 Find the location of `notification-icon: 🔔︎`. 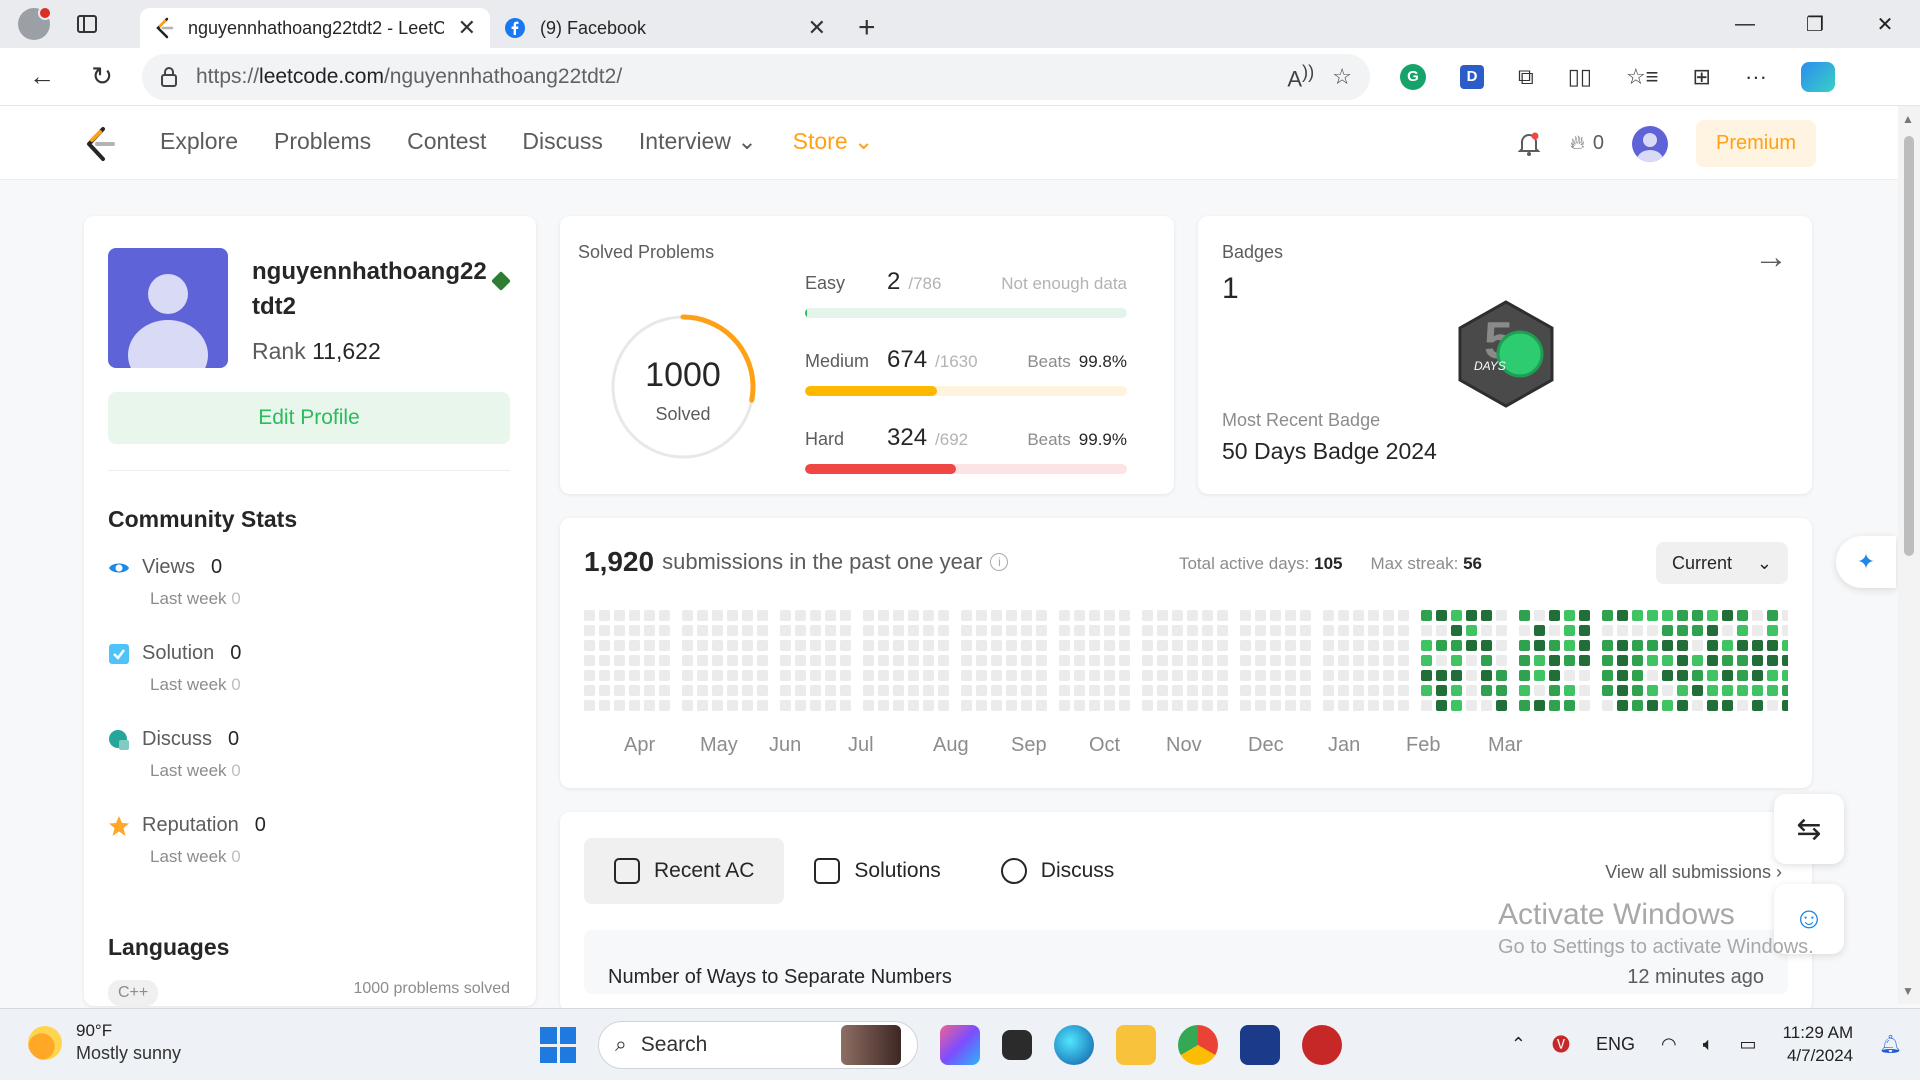

notification-icon: 🔔︎ is located at coordinates (1890, 1044).